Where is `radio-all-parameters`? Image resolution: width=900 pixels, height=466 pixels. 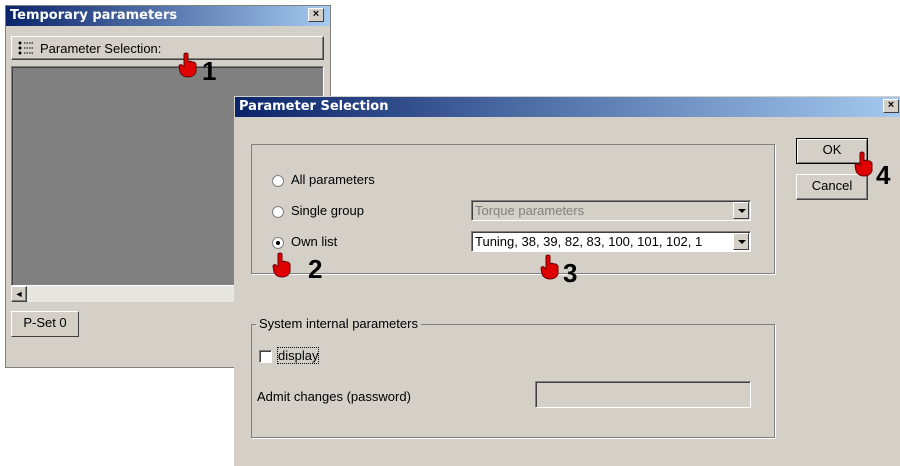
radio-all-parameters is located at coordinates (278, 181).